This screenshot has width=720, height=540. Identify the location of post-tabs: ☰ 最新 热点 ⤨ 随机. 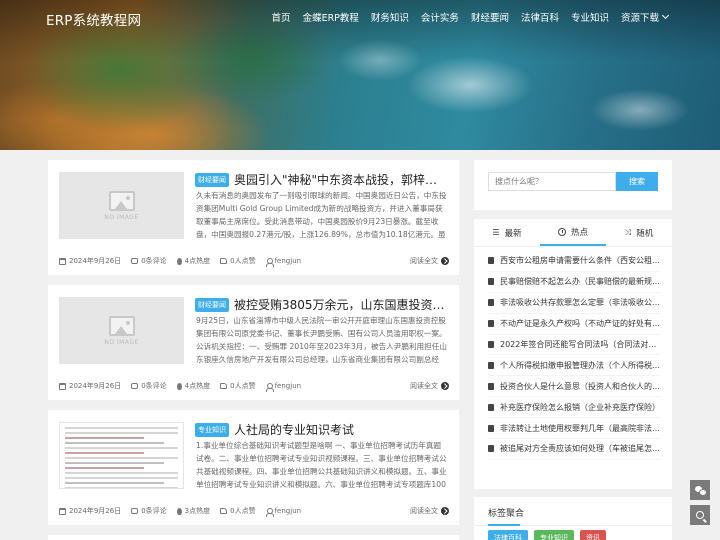
(573, 233).